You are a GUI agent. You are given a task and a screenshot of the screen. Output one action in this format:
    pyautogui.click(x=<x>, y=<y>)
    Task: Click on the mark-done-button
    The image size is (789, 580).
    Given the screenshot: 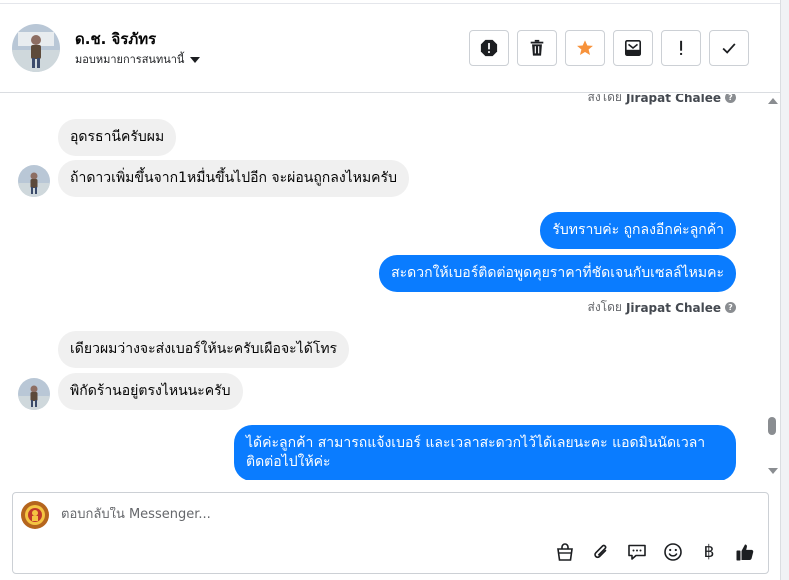 What is the action you would take?
    pyautogui.click(x=729, y=48)
    